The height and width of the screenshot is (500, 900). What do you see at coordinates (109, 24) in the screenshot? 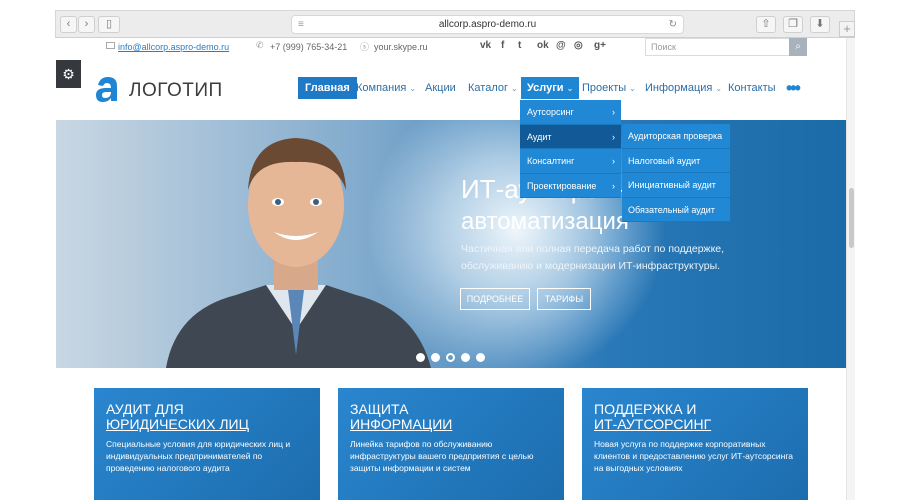
I see `sidebar-icon: ▯` at bounding box center [109, 24].